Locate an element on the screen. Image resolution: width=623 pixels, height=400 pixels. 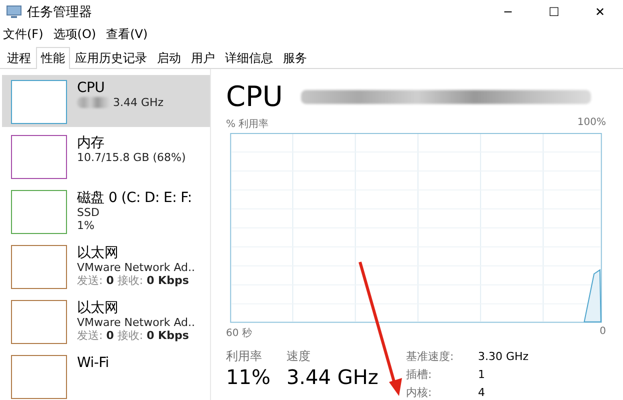
section-title: CPU is located at coordinates (254, 97).